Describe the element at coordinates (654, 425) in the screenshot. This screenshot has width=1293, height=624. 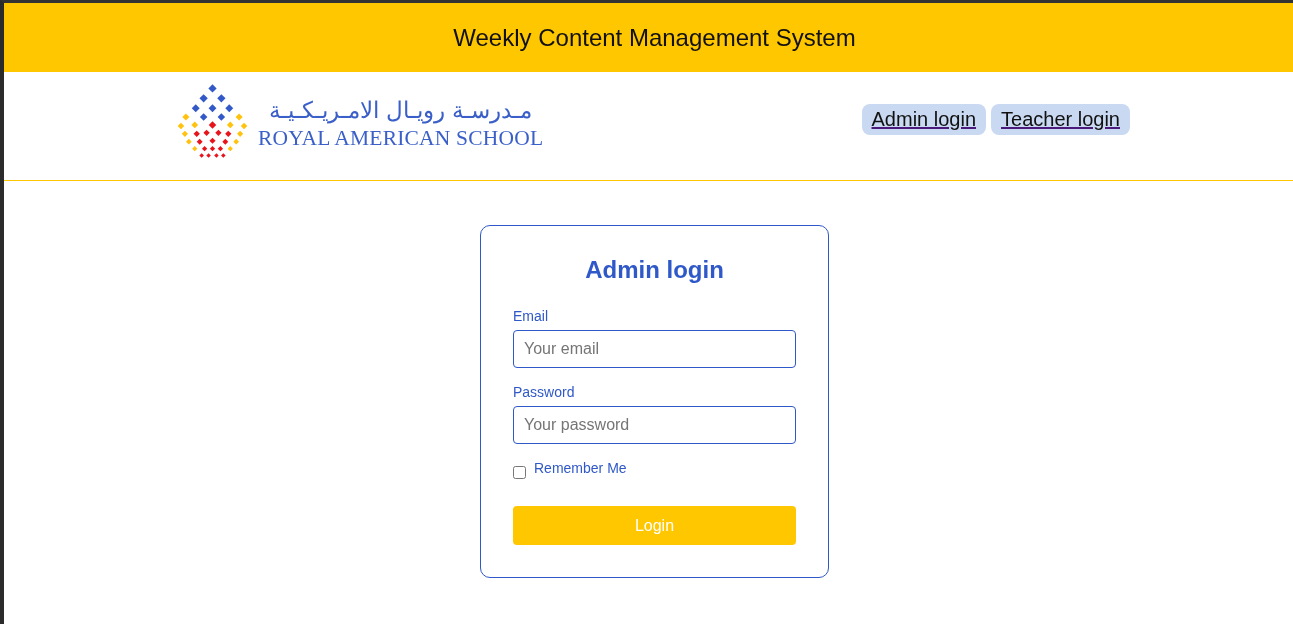
I see `input-field: Your password` at that location.